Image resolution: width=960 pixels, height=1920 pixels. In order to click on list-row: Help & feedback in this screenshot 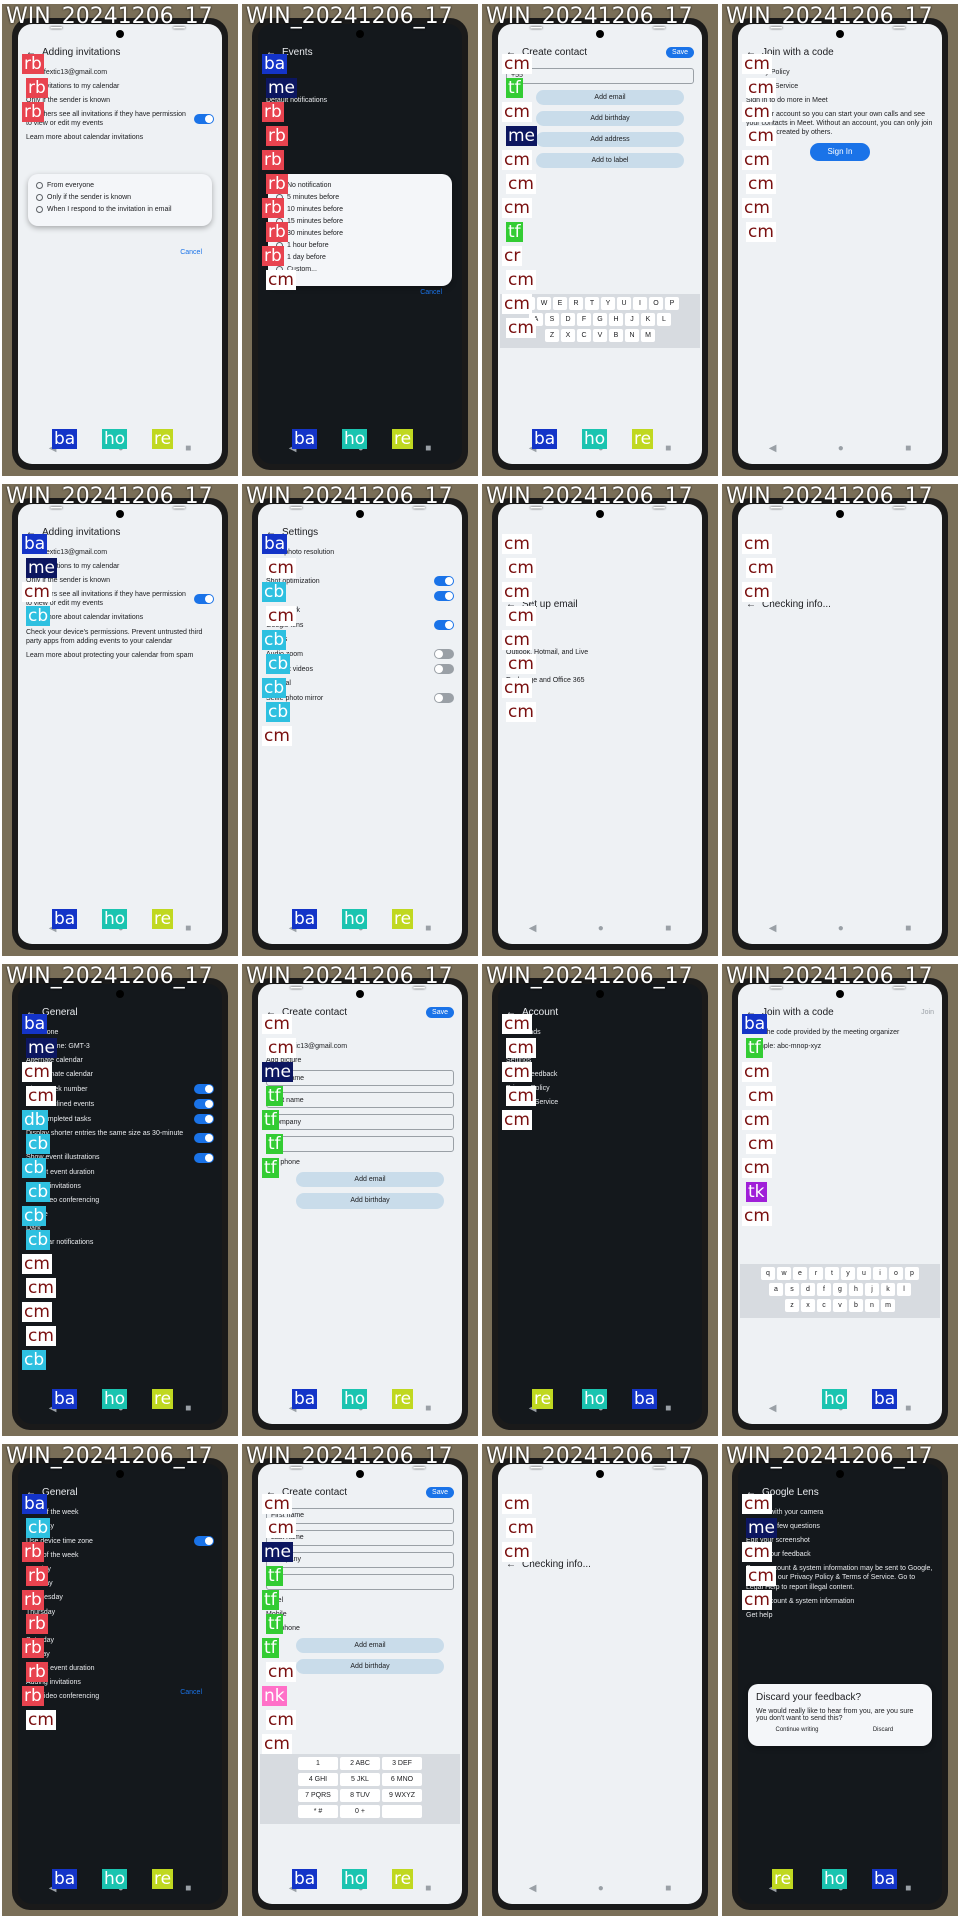, I will do `click(600, 1074)`.